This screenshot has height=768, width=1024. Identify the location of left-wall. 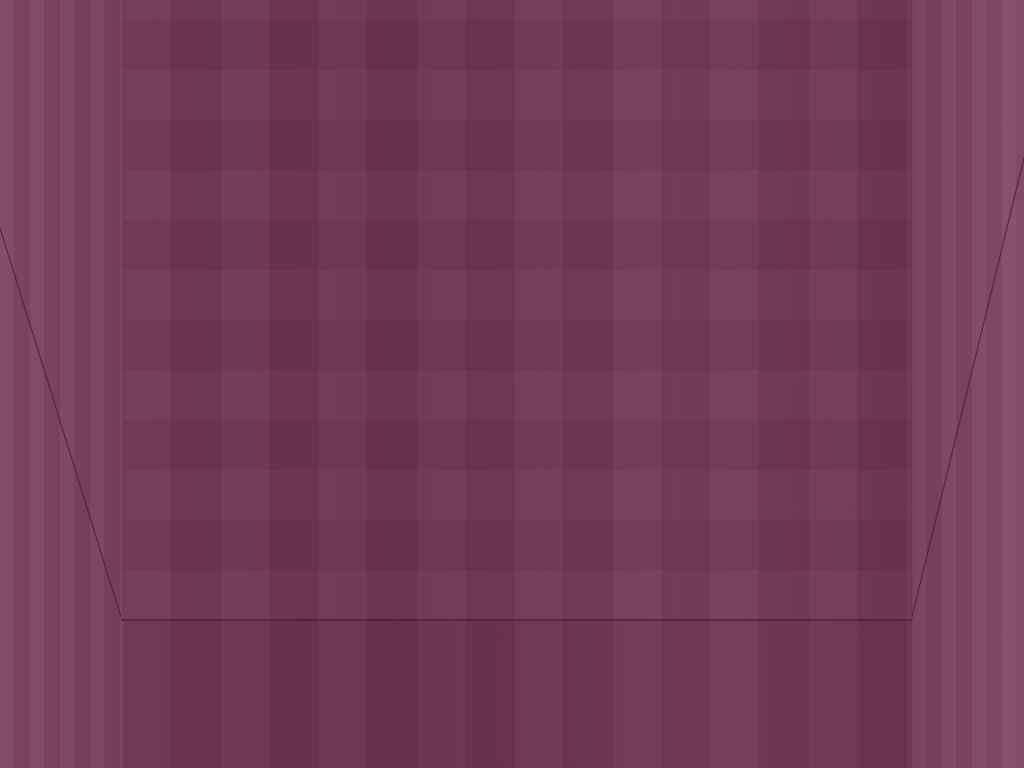
(61, 384).